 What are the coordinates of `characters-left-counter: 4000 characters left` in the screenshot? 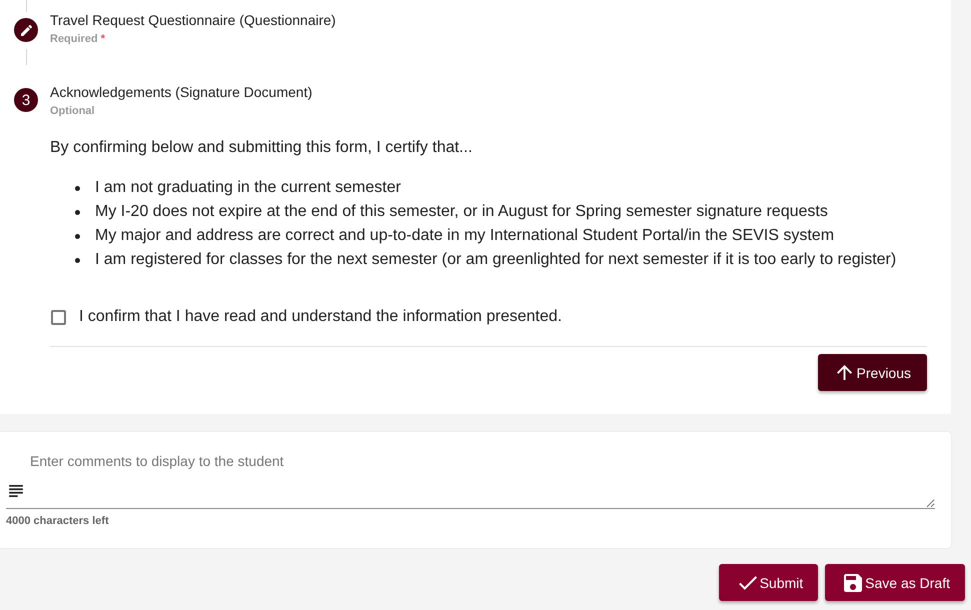 It's located at (58, 521).